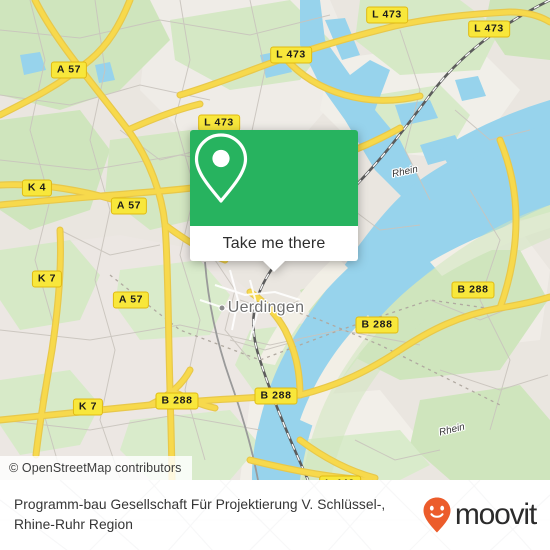  What do you see at coordinates (274, 178) in the screenshot?
I see `popup-card-body` at bounding box center [274, 178].